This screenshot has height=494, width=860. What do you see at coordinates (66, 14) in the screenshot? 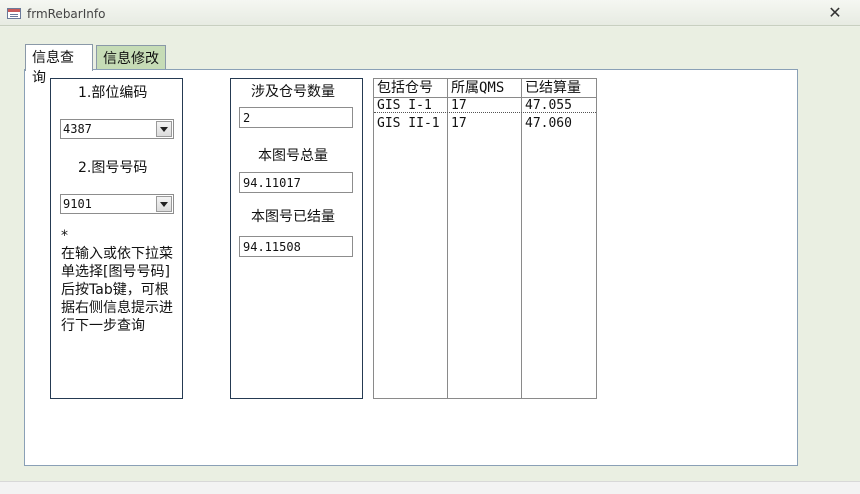
I see `window-title: frmRebarInfo` at bounding box center [66, 14].